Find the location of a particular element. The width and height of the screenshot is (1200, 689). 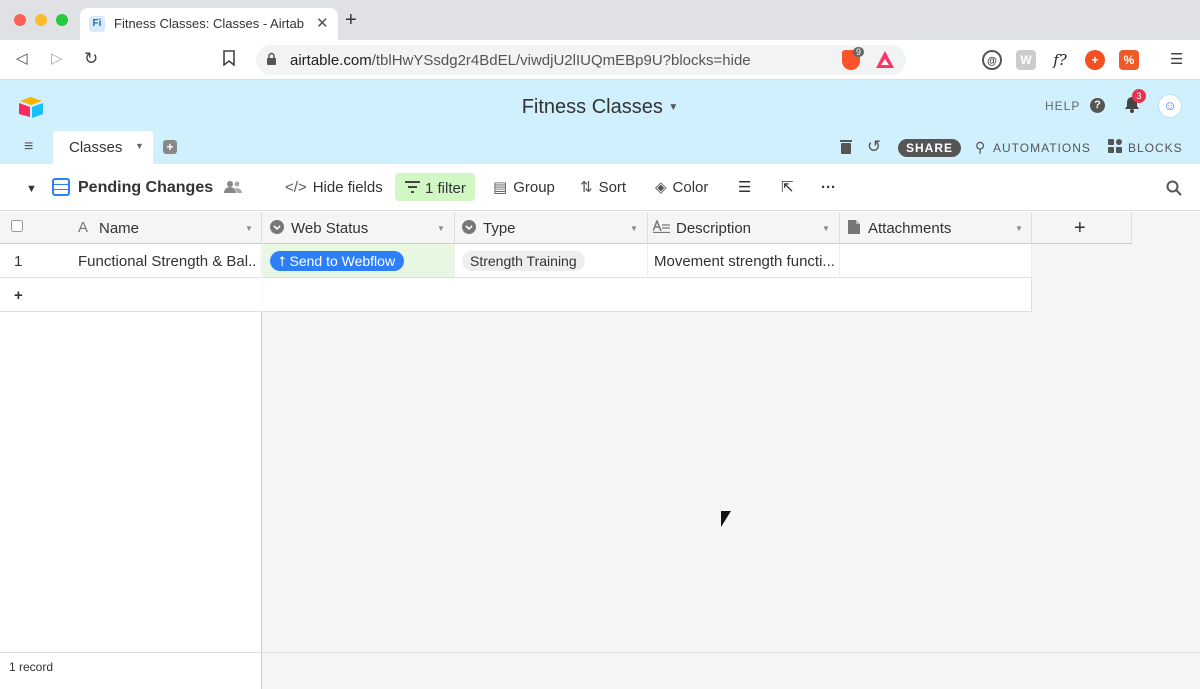

filter-button: 1 filter is located at coordinates (435, 187).